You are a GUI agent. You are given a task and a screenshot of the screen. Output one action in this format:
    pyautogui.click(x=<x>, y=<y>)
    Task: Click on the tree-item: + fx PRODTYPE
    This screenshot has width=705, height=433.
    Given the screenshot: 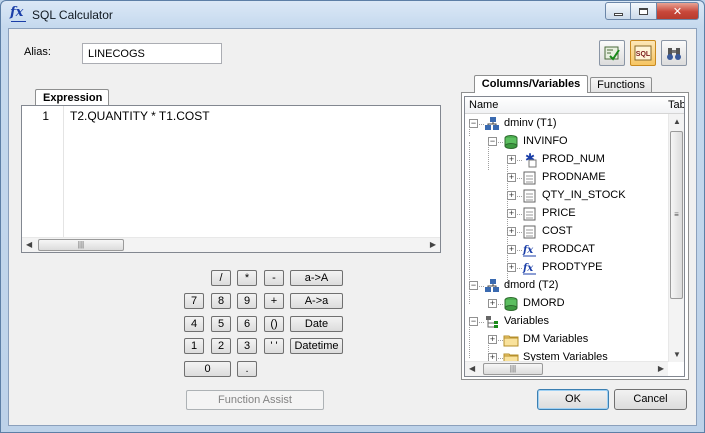 What is the action you would take?
    pyautogui.click(x=565, y=268)
    